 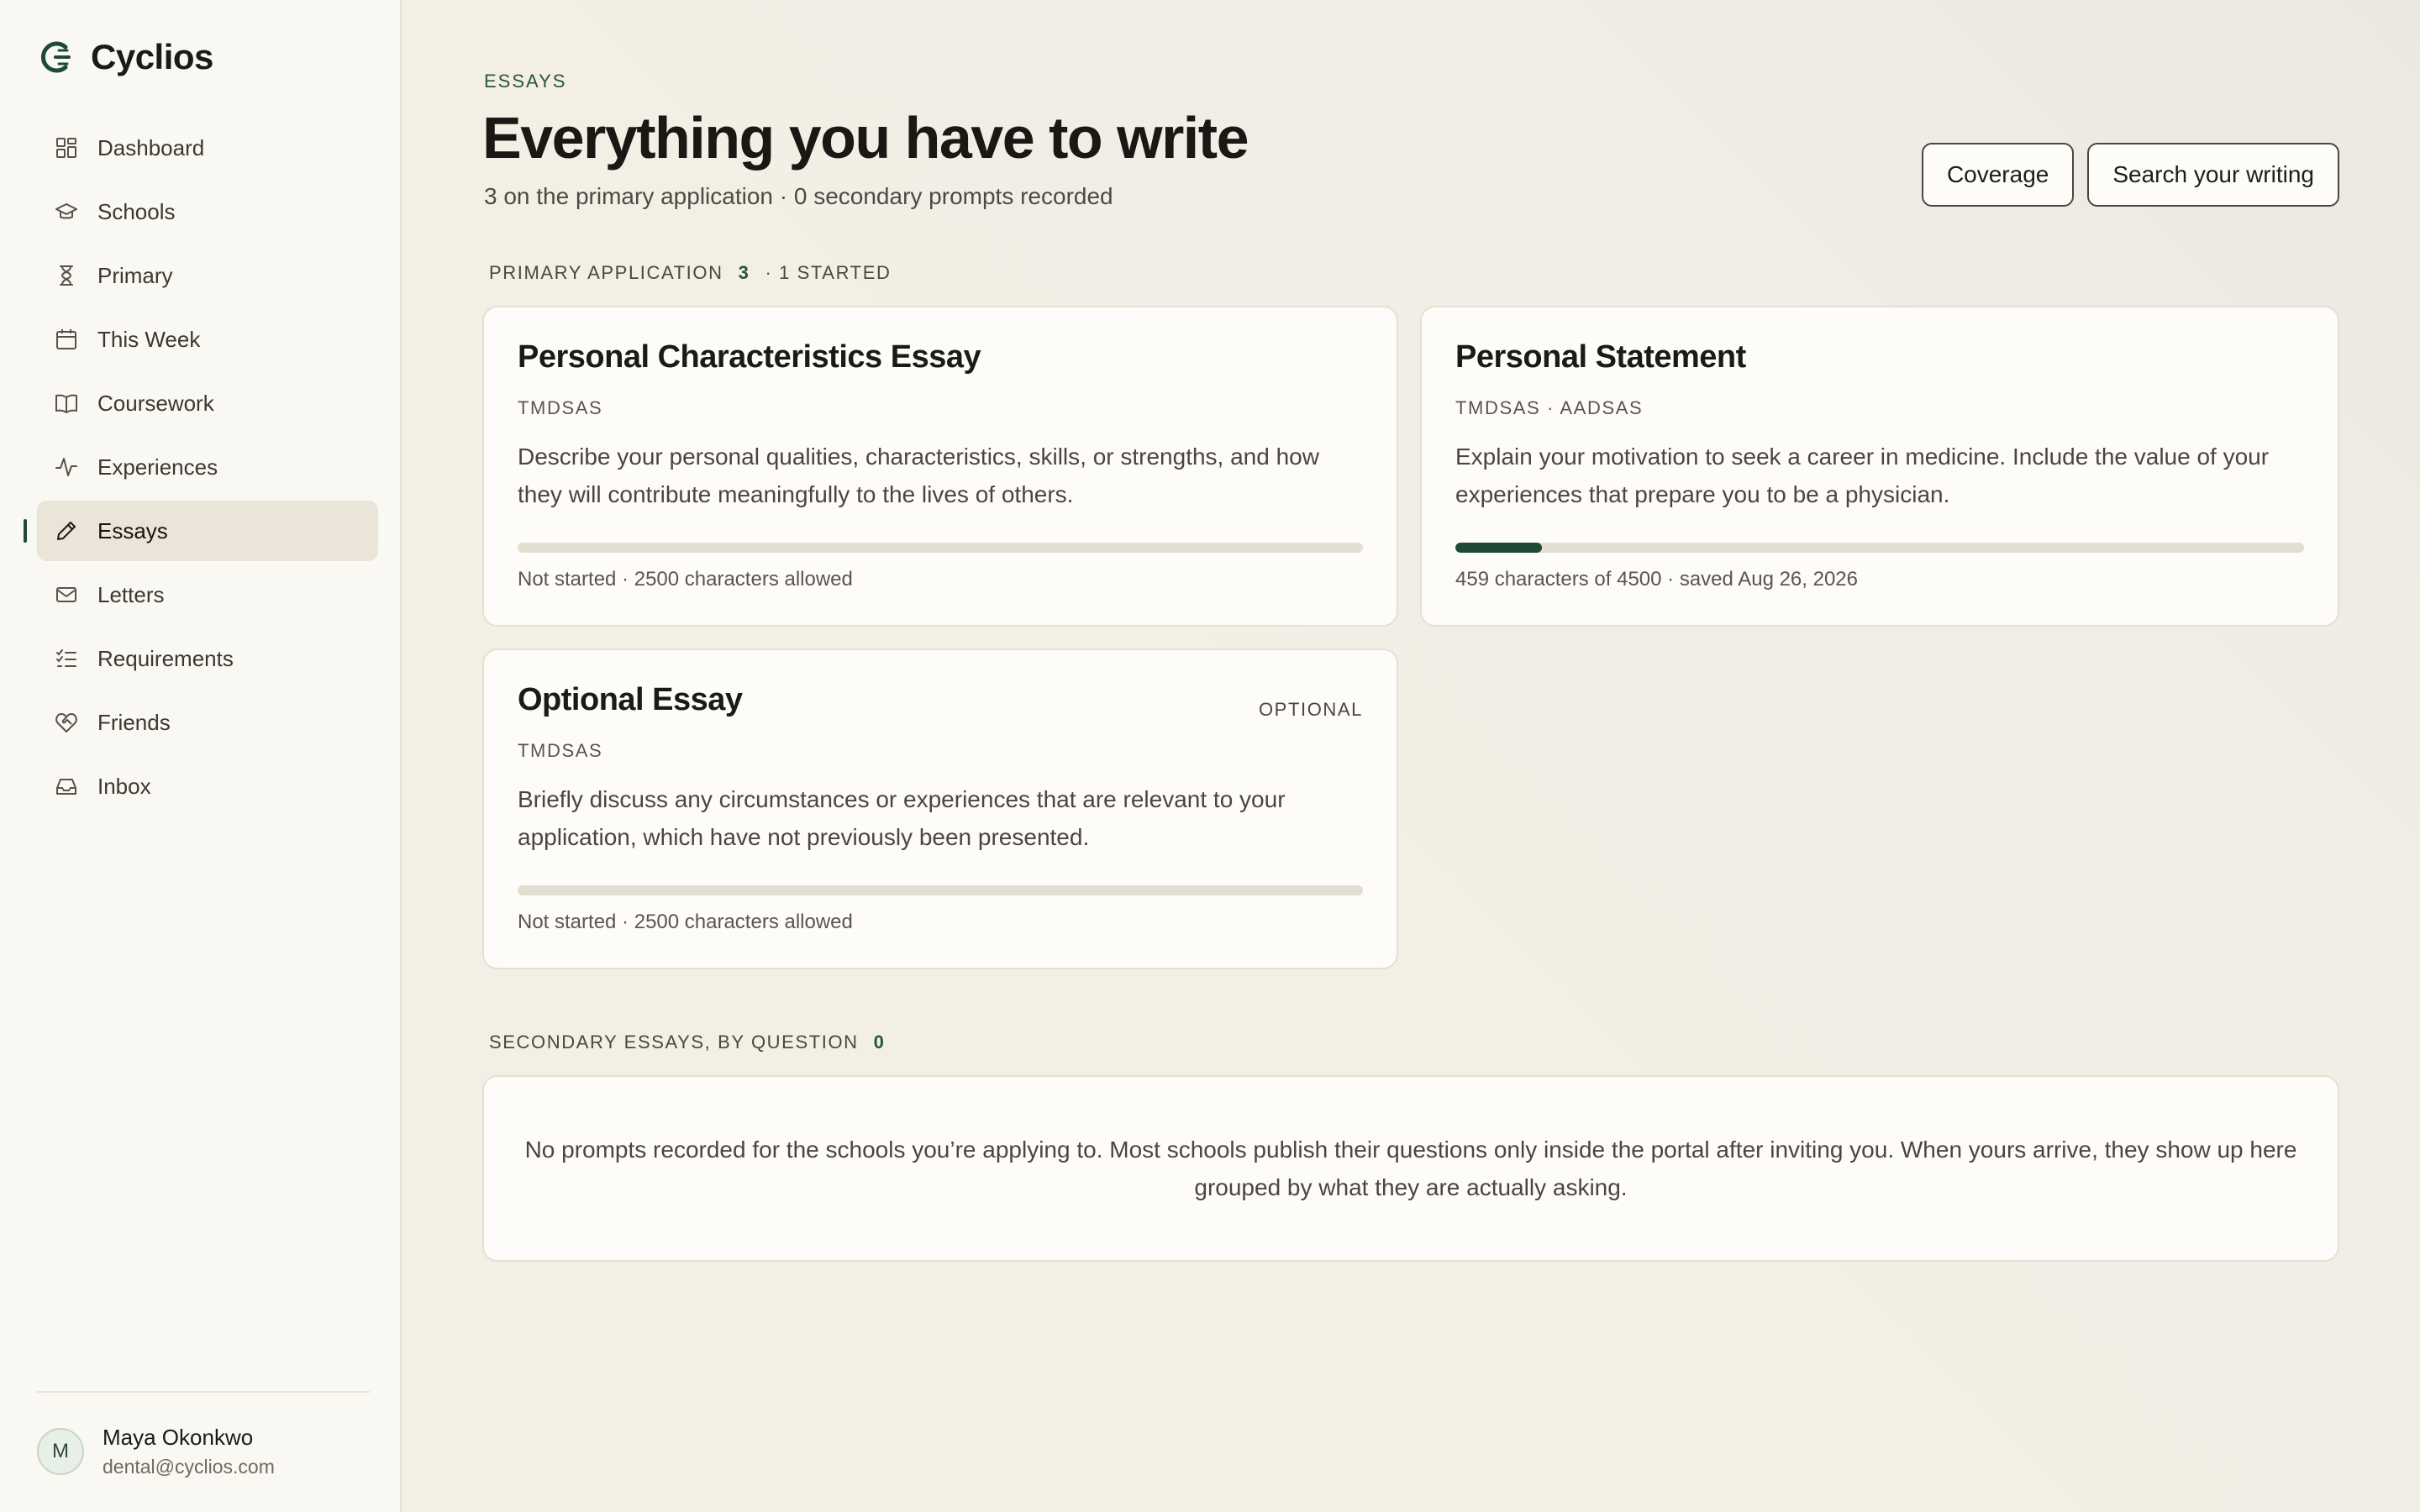 I want to click on page-title: Everything you have to write, so click(x=866, y=138).